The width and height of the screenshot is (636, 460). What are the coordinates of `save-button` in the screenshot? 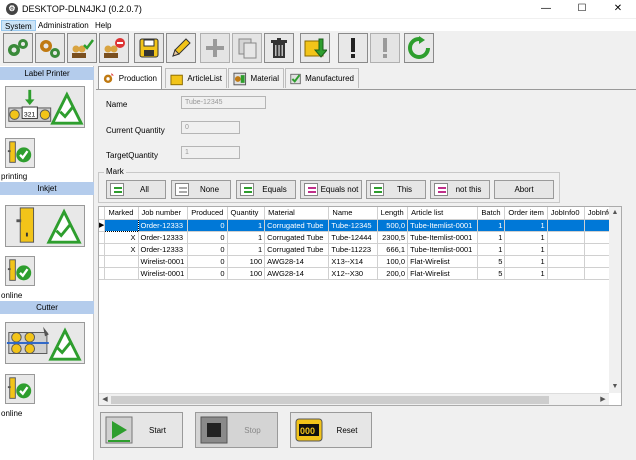 It's located at (149, 48).